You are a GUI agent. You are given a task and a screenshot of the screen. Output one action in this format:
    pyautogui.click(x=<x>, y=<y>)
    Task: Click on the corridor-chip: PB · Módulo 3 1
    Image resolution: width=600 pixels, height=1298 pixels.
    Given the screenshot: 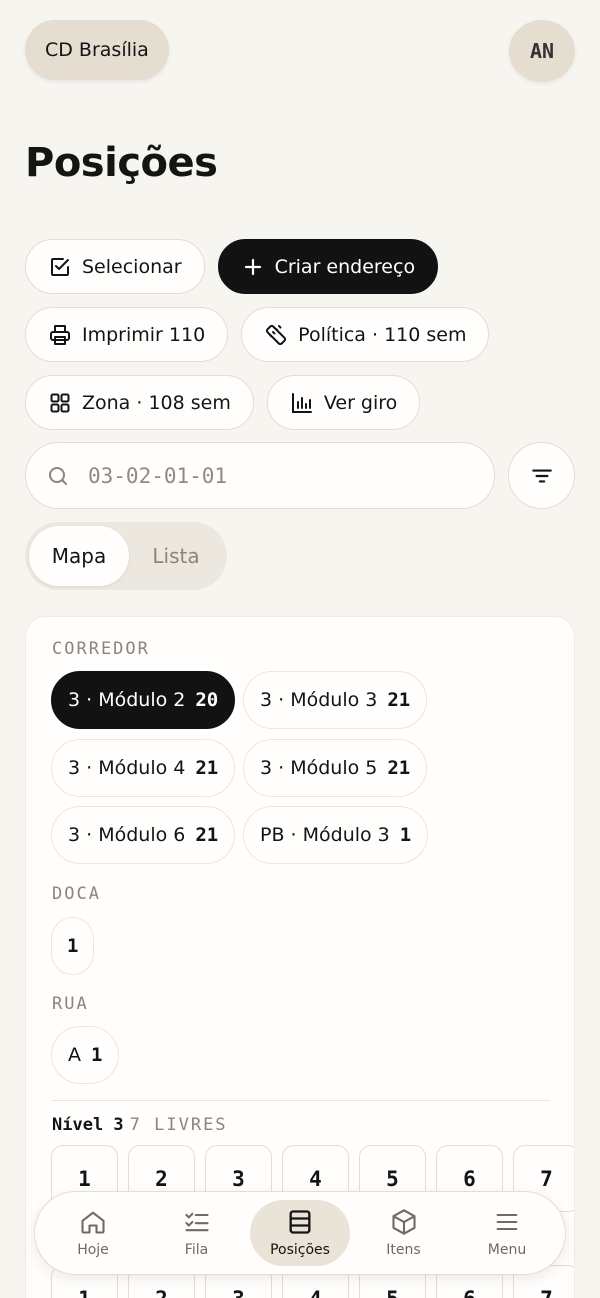 What is the action you would take?
    pyautogui.click(x=336, y=835)
    